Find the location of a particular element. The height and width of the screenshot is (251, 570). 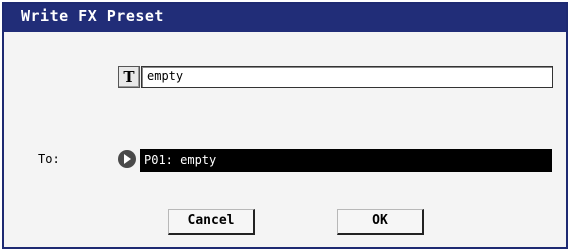

destination-select: P01: empty is located at coordinates (346, 160).